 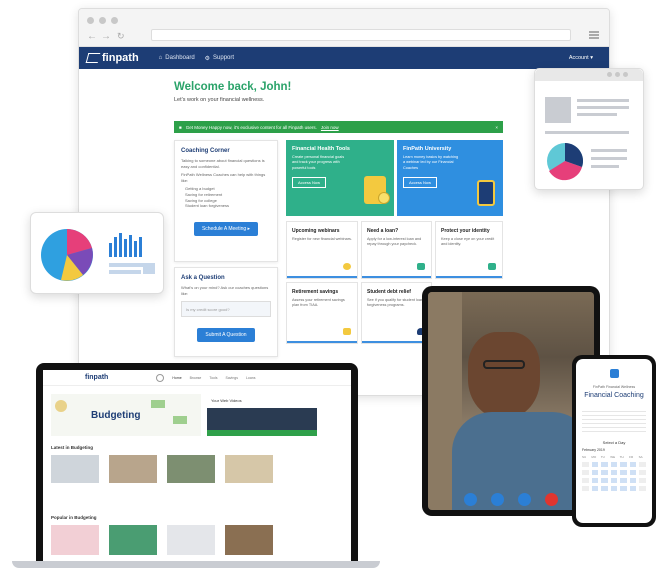 What do you see at coordinates (347, 331) in the screenshot?
I see `chart-bars-icon` at bounding box center [347, 331].